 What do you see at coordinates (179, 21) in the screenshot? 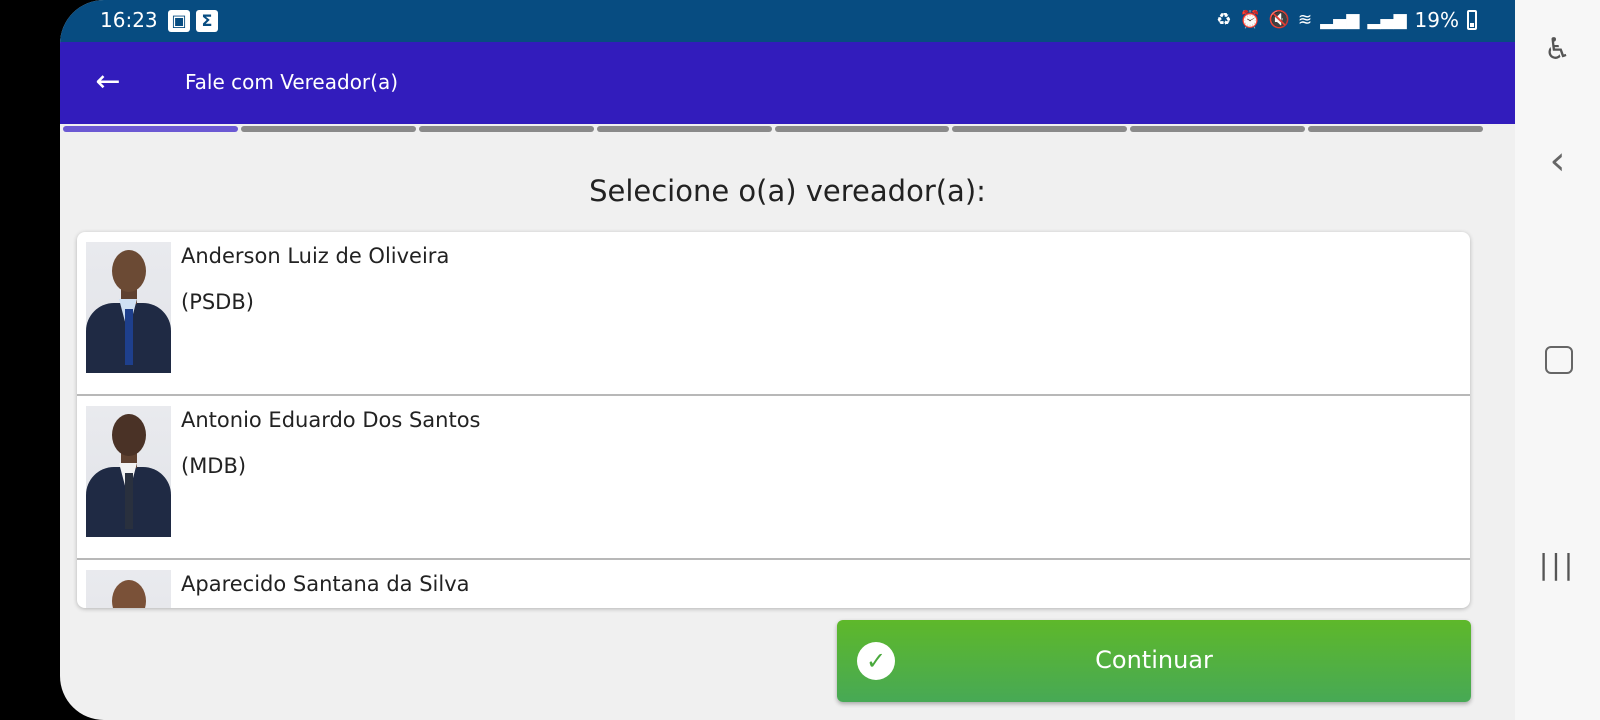
I see `image-icon: ▣` at bounding box center [179, 21].